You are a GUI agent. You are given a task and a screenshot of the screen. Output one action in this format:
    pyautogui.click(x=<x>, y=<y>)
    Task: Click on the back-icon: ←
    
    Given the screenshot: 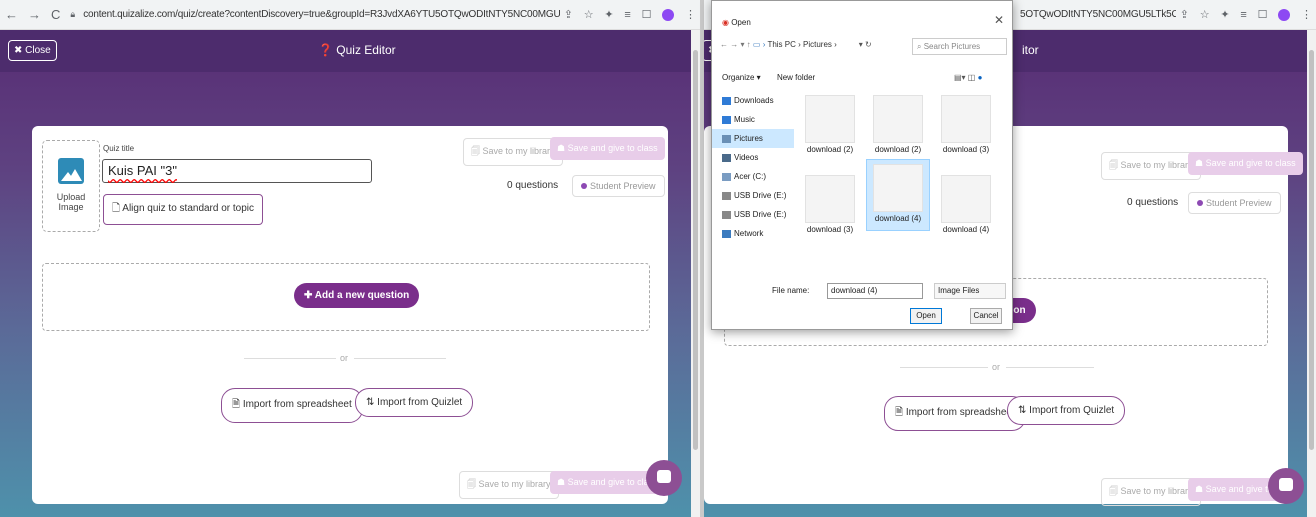 What is the action you would take?
    pyautogui.click(x=11, y=14)
    